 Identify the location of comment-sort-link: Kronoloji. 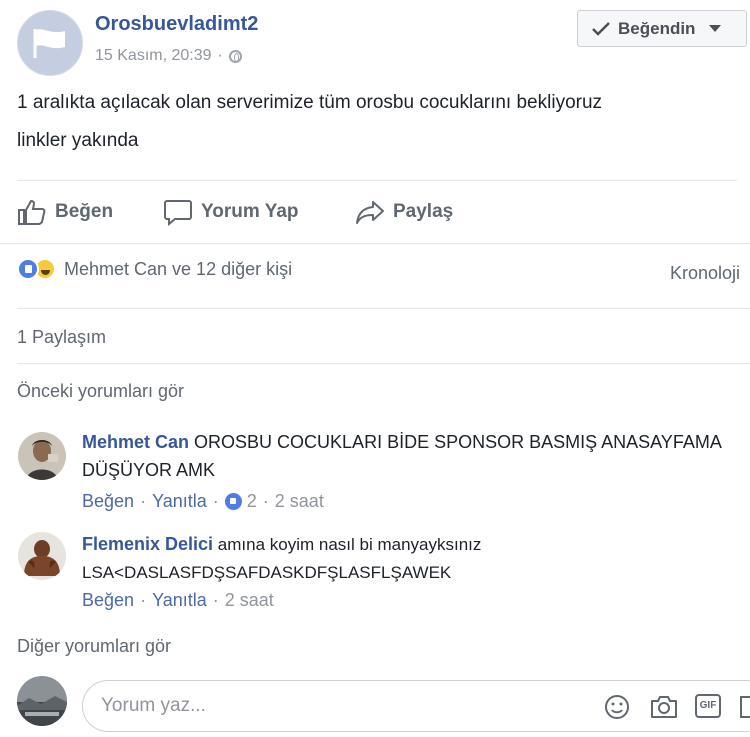
(705, 273).